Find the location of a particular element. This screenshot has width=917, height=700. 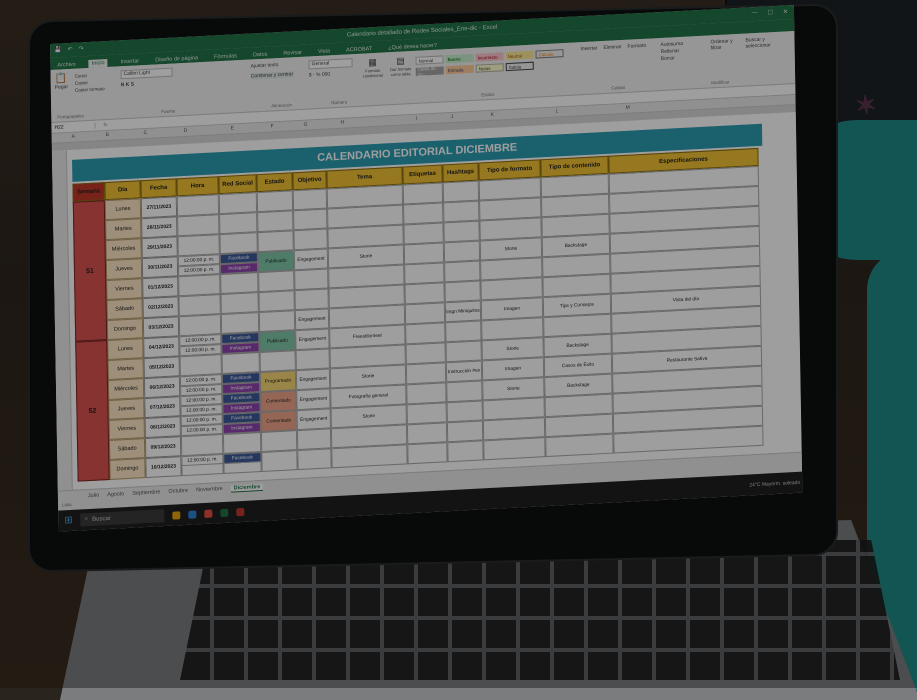

merge-center-button: Combinar y centrar is located at coordinates (272, 75).